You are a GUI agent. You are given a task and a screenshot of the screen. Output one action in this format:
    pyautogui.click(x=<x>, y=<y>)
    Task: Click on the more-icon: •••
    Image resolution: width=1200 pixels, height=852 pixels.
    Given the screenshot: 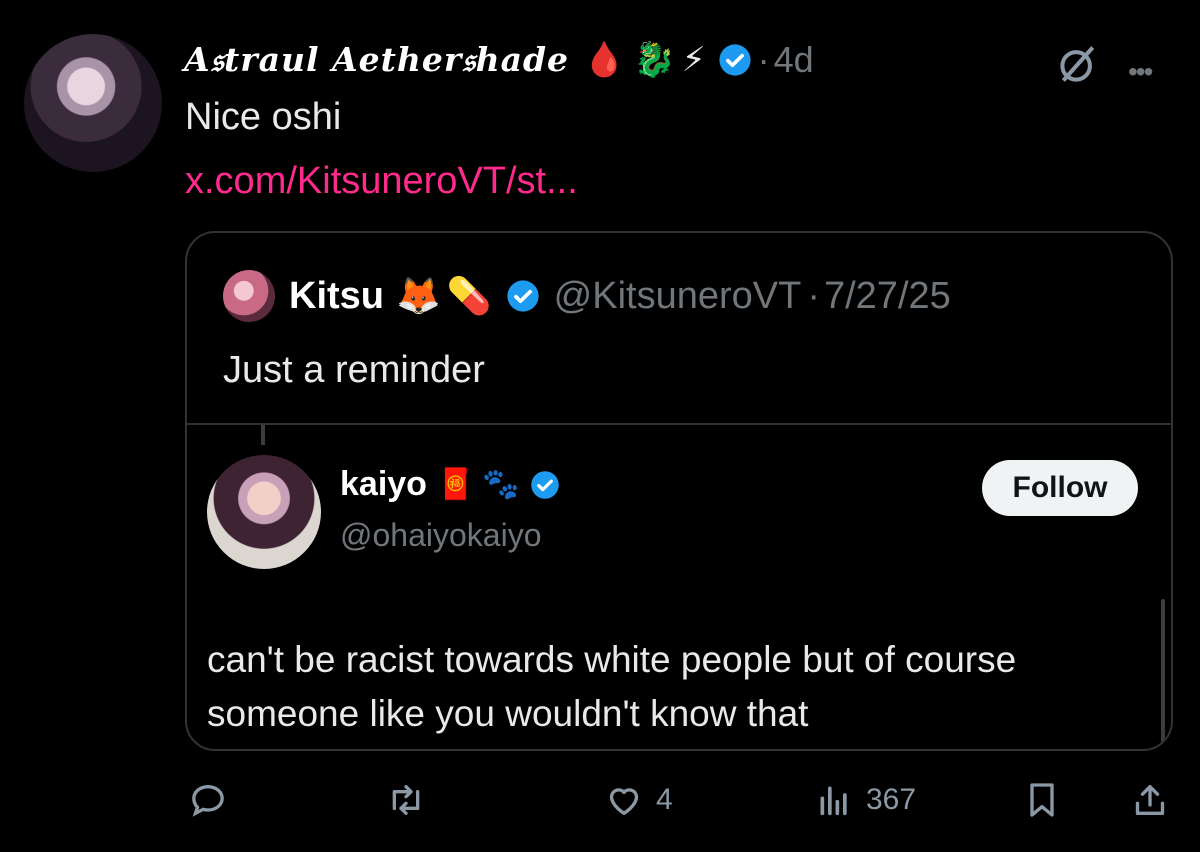 What is the action you would take?
    pyautogui.click(x=1140, y=72)
    